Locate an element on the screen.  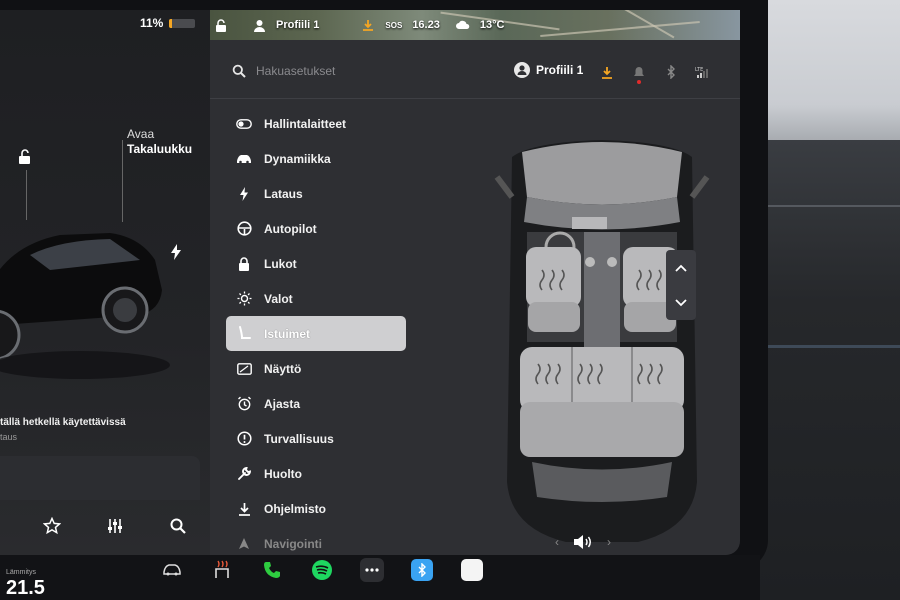
menu-item-label: Lukot is located at coordinates (280, 263).